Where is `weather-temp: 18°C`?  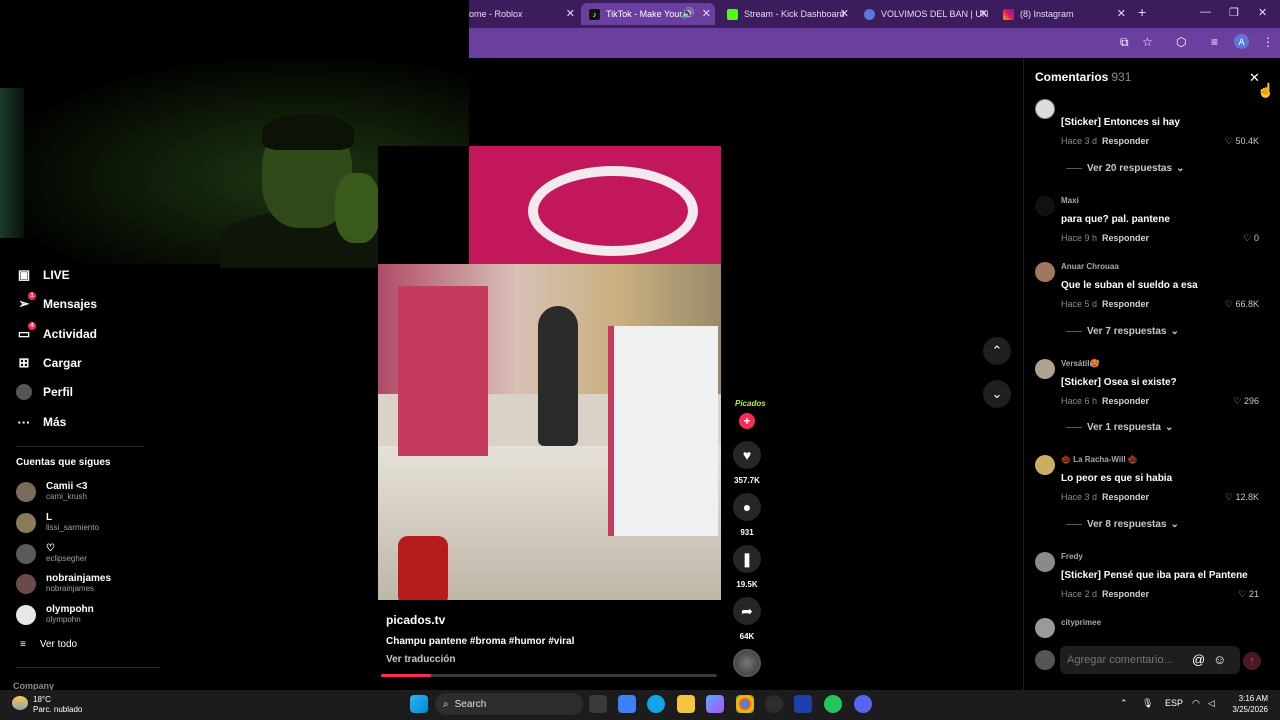
weather-temp: 18°C is located at coordinates (42, 699).